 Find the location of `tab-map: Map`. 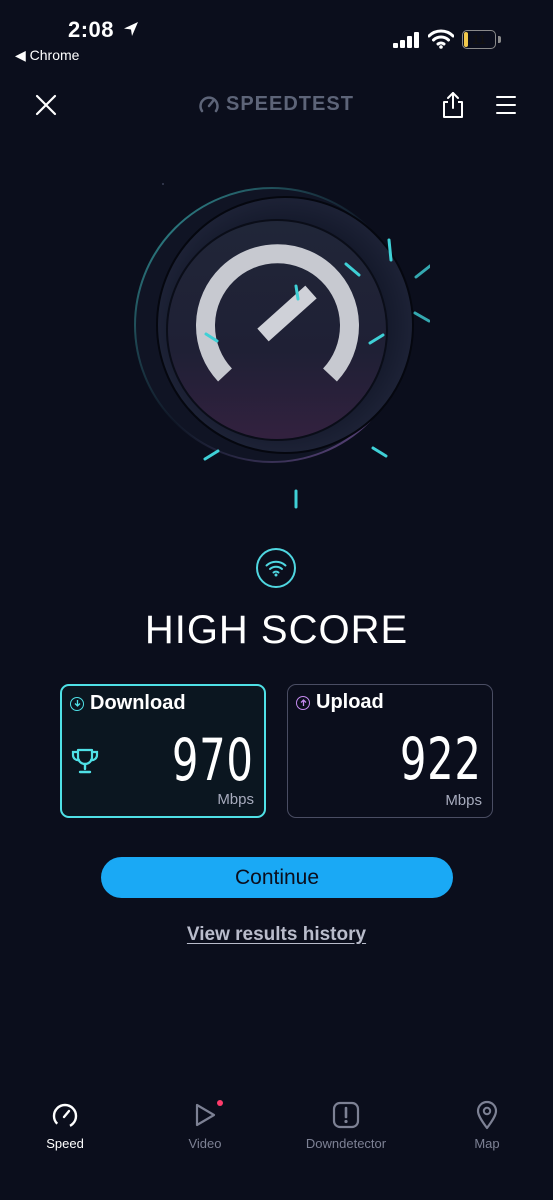

tab-map: Map is located at coordinates (487, 1125).